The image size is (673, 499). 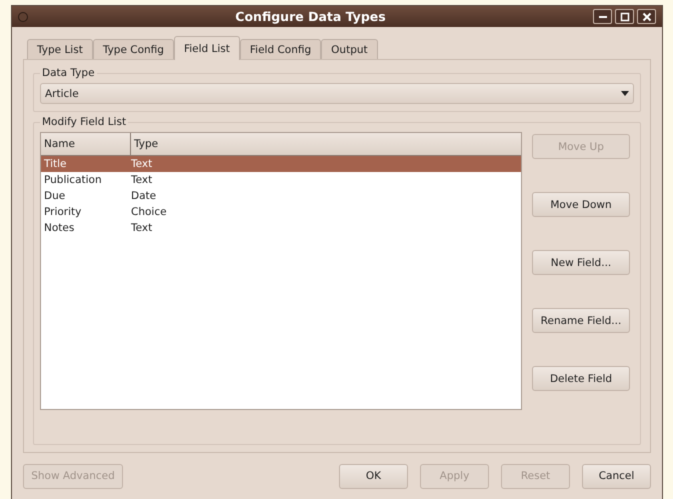 What do you see at coordinates (143, 196) in the screenshot?
I see `table-cell: Date` at bounding box center [143, 196].